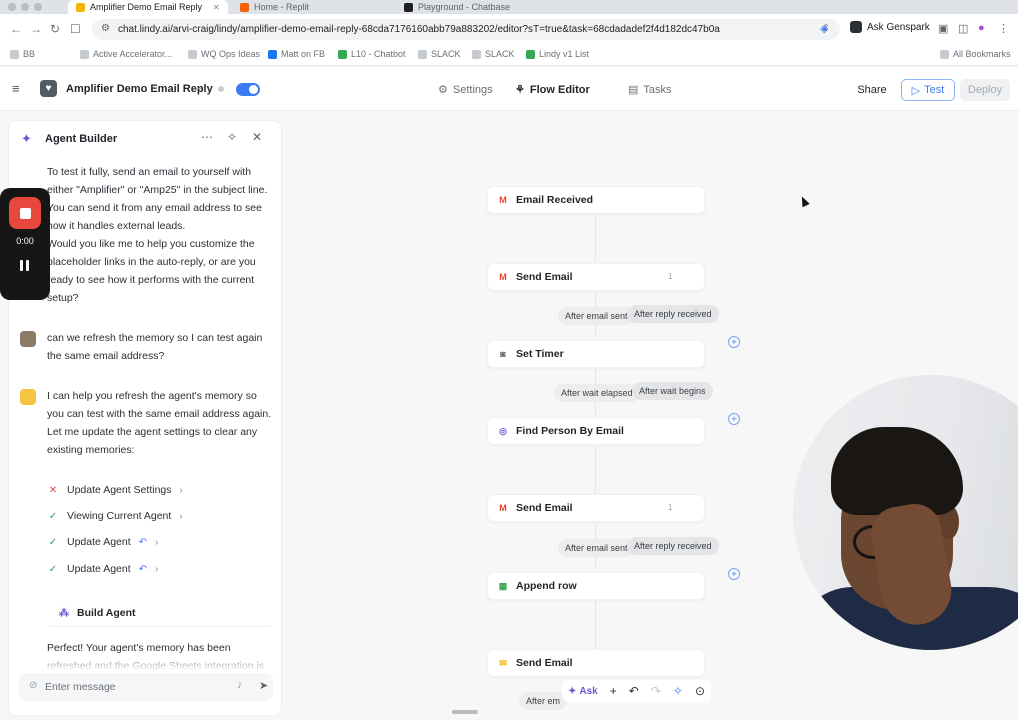 This screenshot has height=720, width=1018. I want to click on folder-icon, so click(192, 54).